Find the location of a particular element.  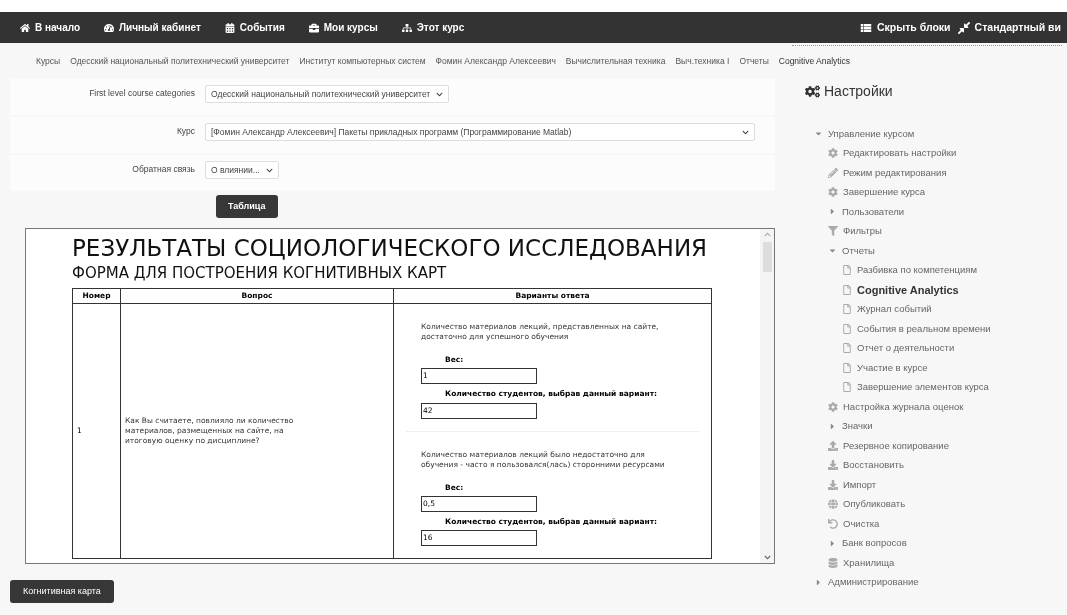

nav-link: Мои курсы is located at coordinates (343, 27).